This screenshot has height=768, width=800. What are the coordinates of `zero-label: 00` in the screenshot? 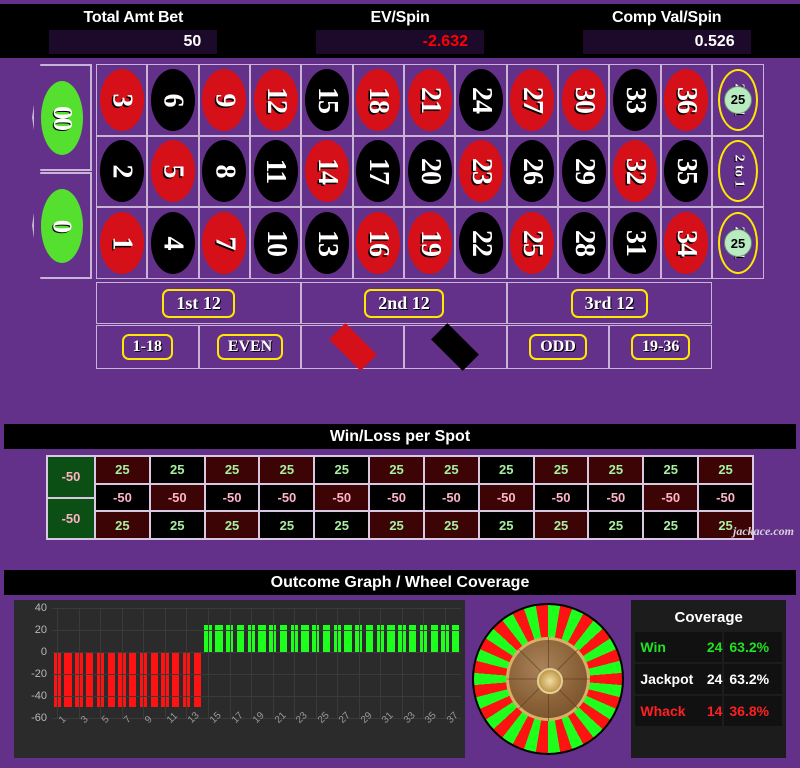 It's located at (62, 117).